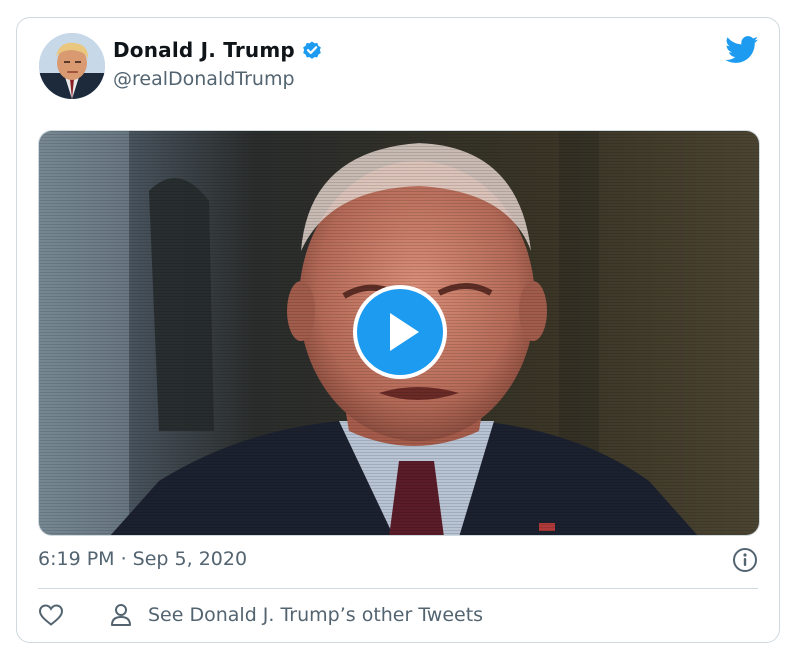 The width and height of the screenshot is (799, 665). Describe the element at coordinates (745, 560) in the screenshot. I see `info-icon` at that location.